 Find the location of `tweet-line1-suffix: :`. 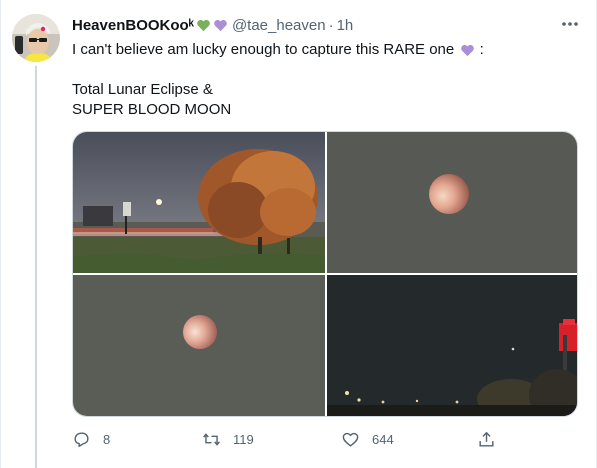

tweet-line1-suffix: : is located at coordinates (481, 49).